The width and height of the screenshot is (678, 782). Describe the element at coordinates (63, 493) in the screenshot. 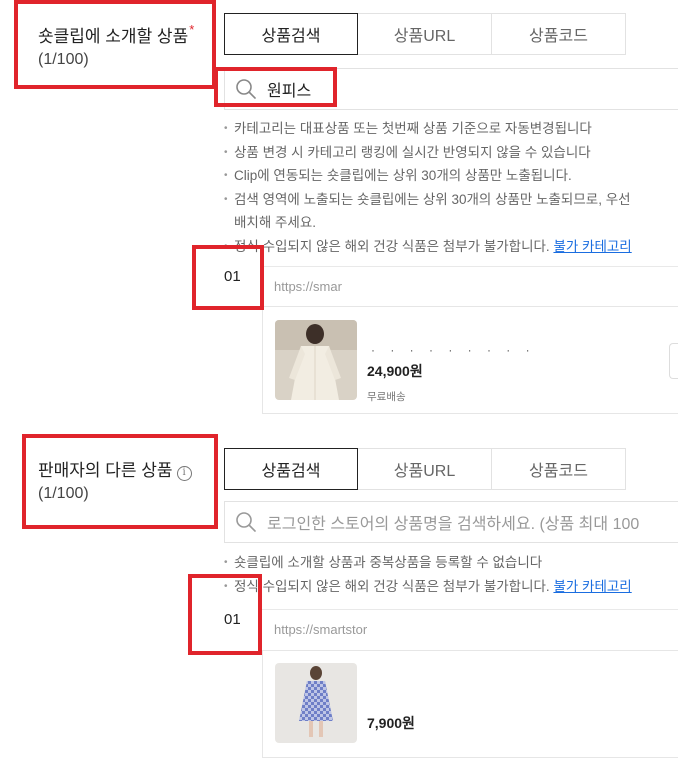

I see `section2-count: (1/100)` at that location.